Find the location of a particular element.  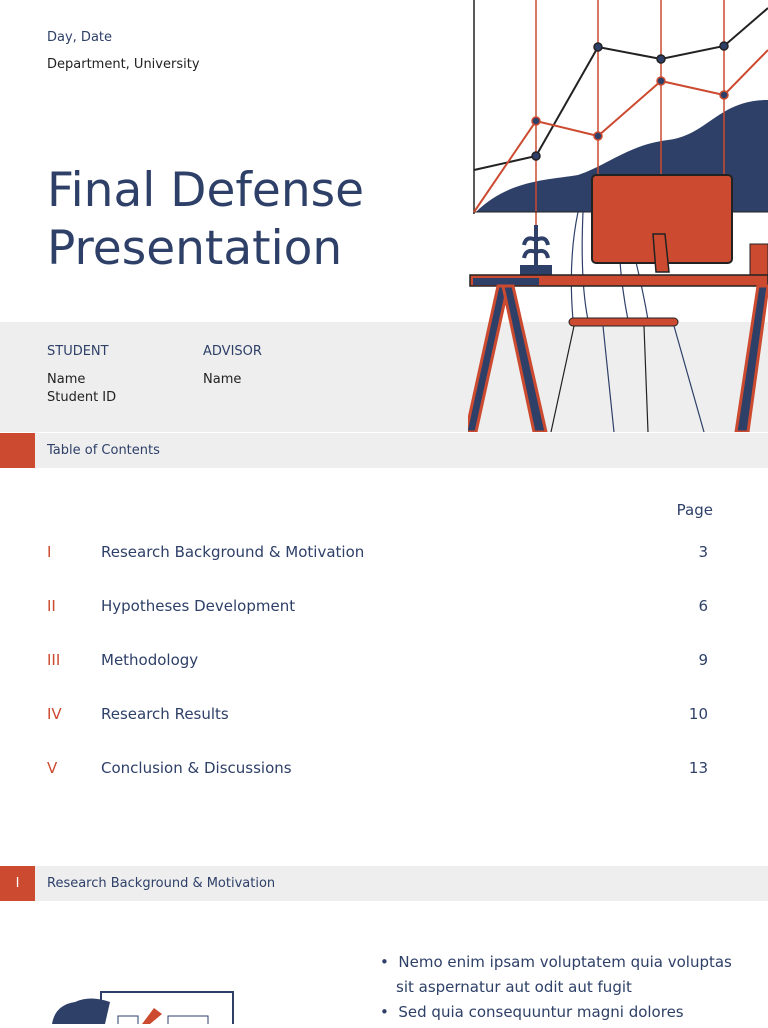

department: Department, University is located at coordinates (123, 64).